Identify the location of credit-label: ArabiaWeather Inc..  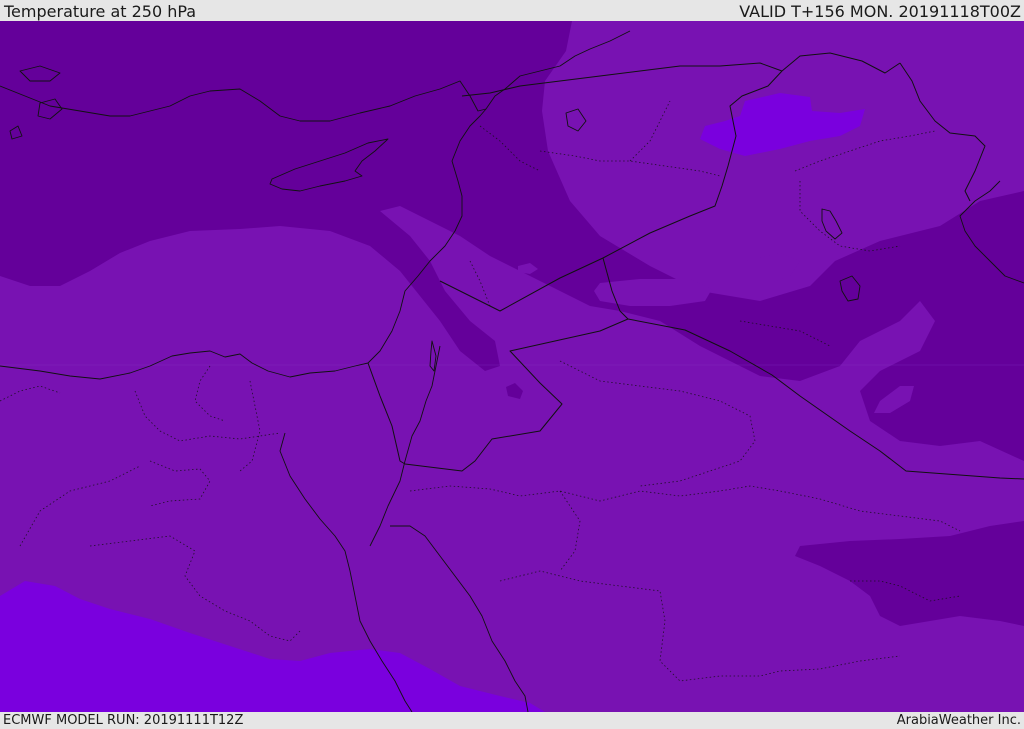
(958, 720).